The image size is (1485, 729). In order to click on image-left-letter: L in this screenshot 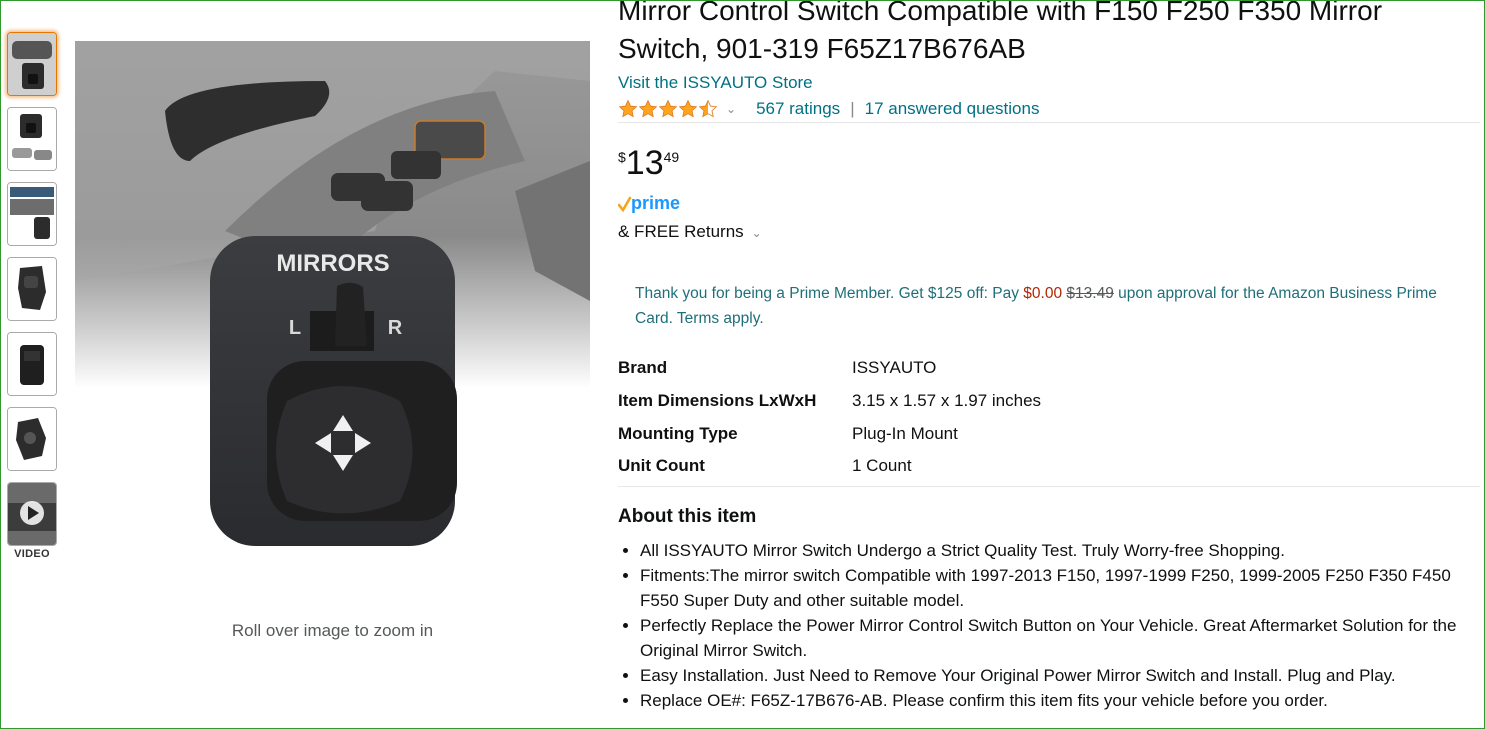, I will do `click(295, 328)`.